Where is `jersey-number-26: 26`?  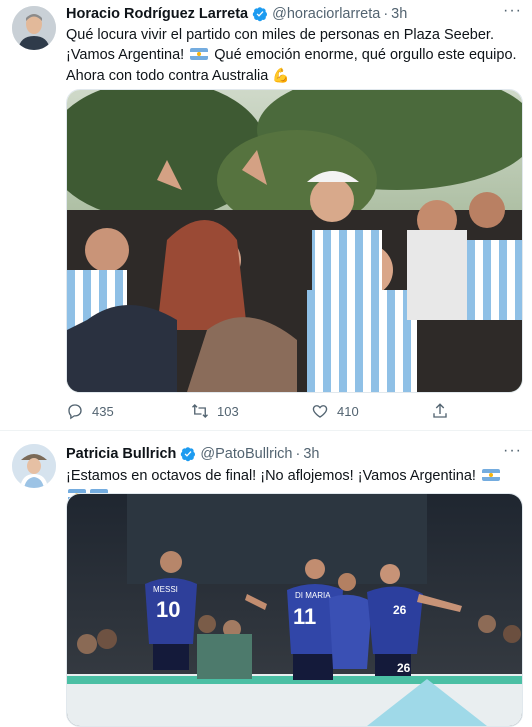 jersey-number-26: 26 is located at coordinates (400, 610).